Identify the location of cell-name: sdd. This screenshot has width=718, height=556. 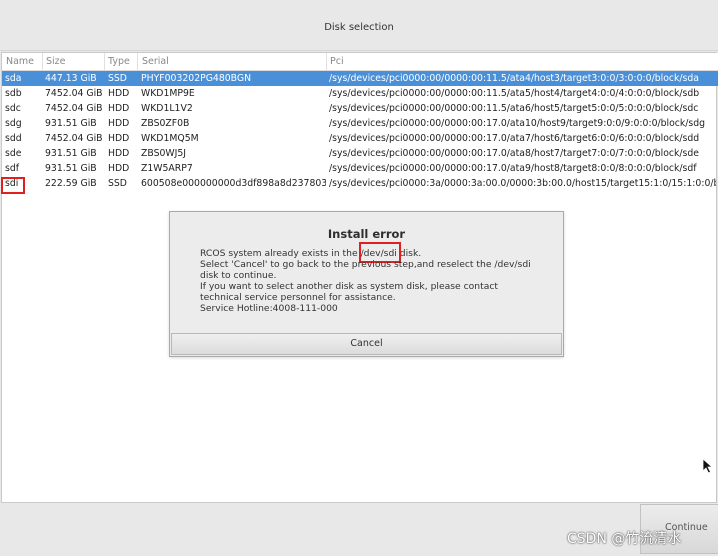
(13, 138).